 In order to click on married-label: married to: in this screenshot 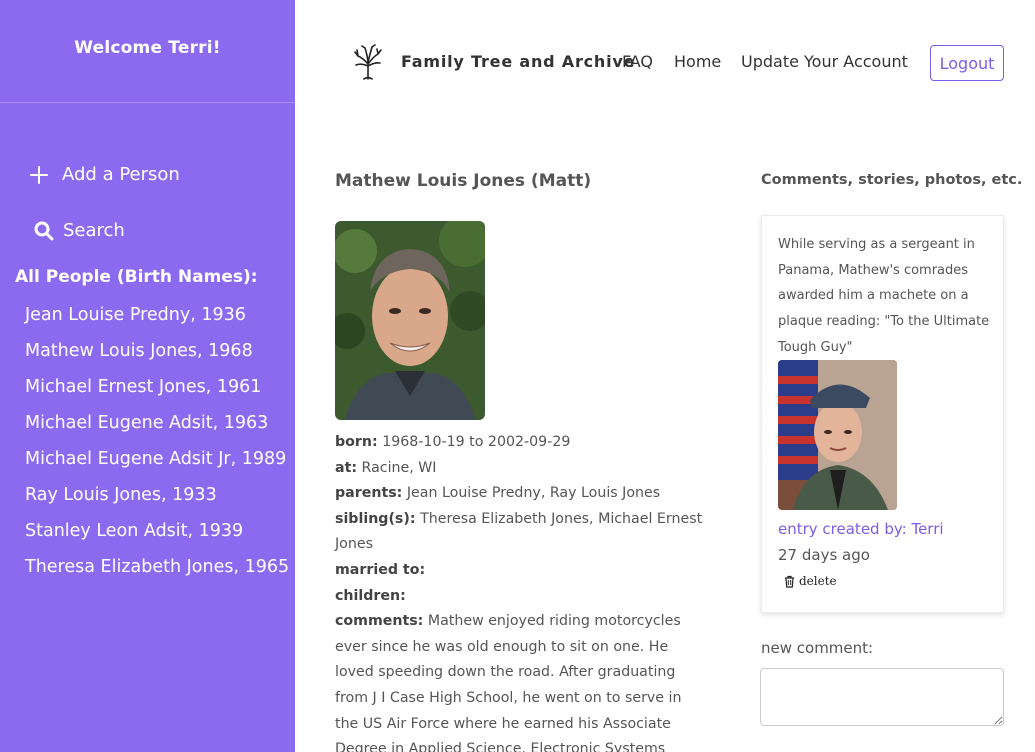, I will do `click(380, 569)`.